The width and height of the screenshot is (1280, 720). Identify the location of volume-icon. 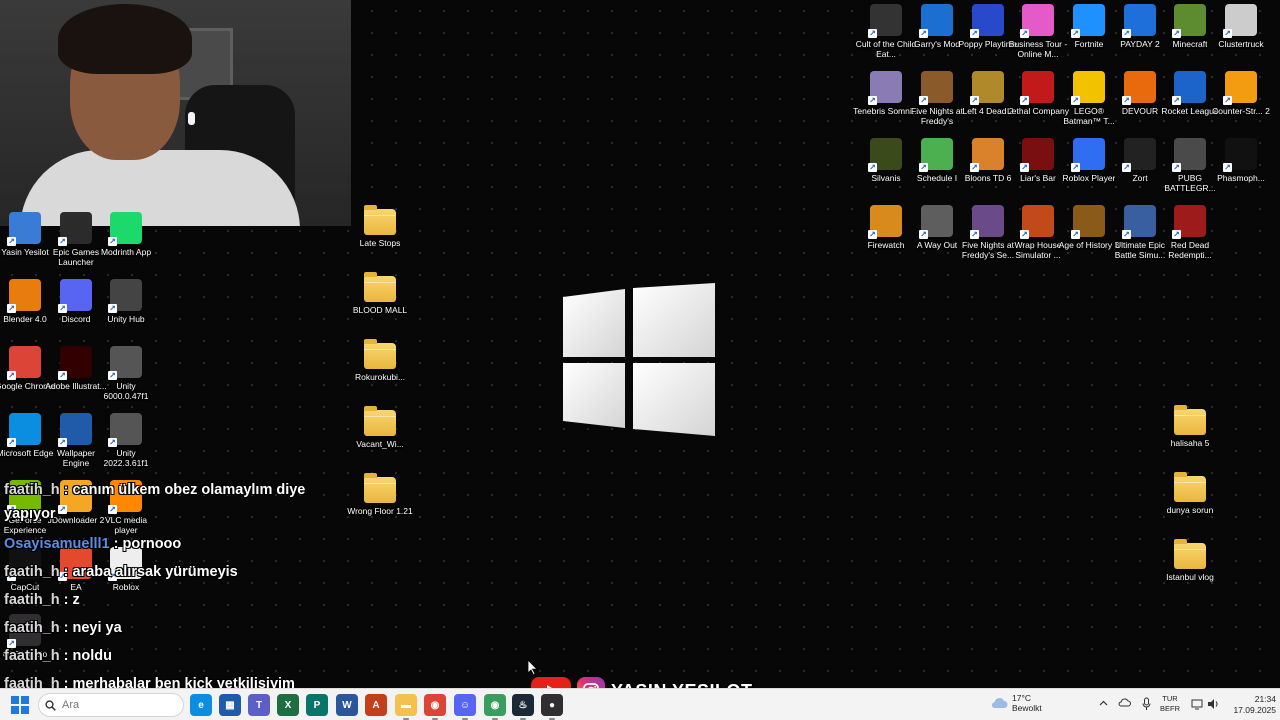
(1213, 704).